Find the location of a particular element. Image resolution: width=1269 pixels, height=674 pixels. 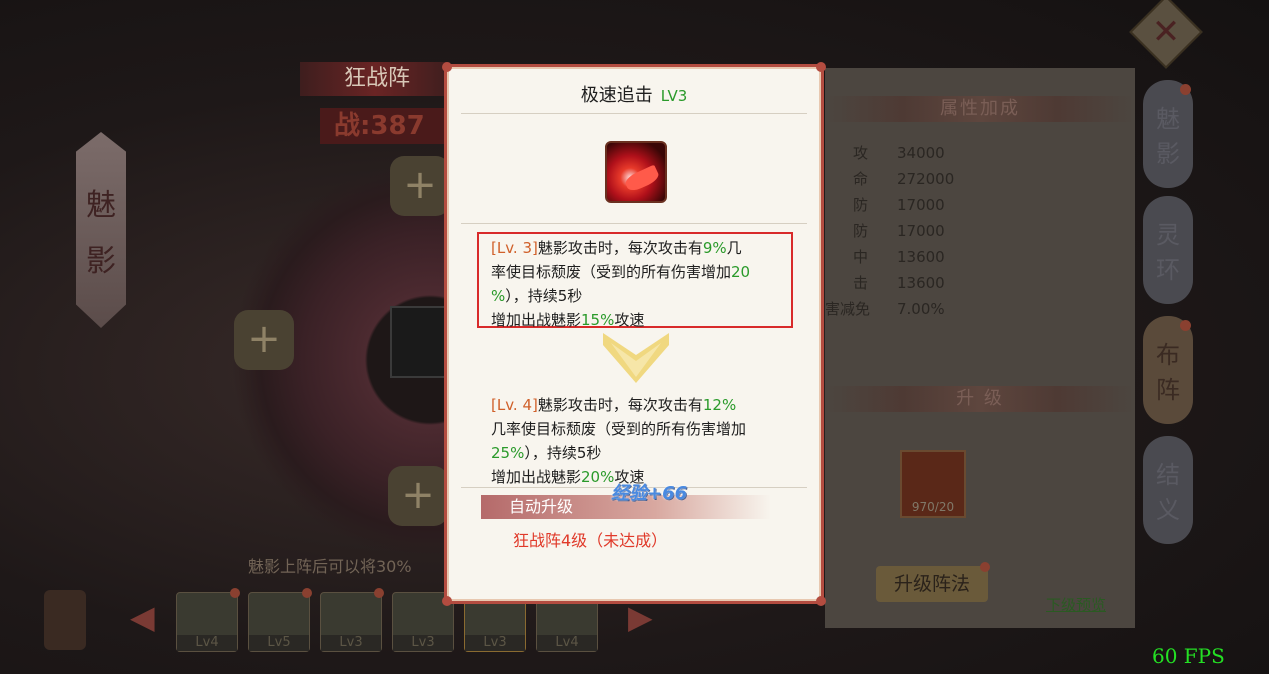

skill-icon is located at coordinates (636, 172).